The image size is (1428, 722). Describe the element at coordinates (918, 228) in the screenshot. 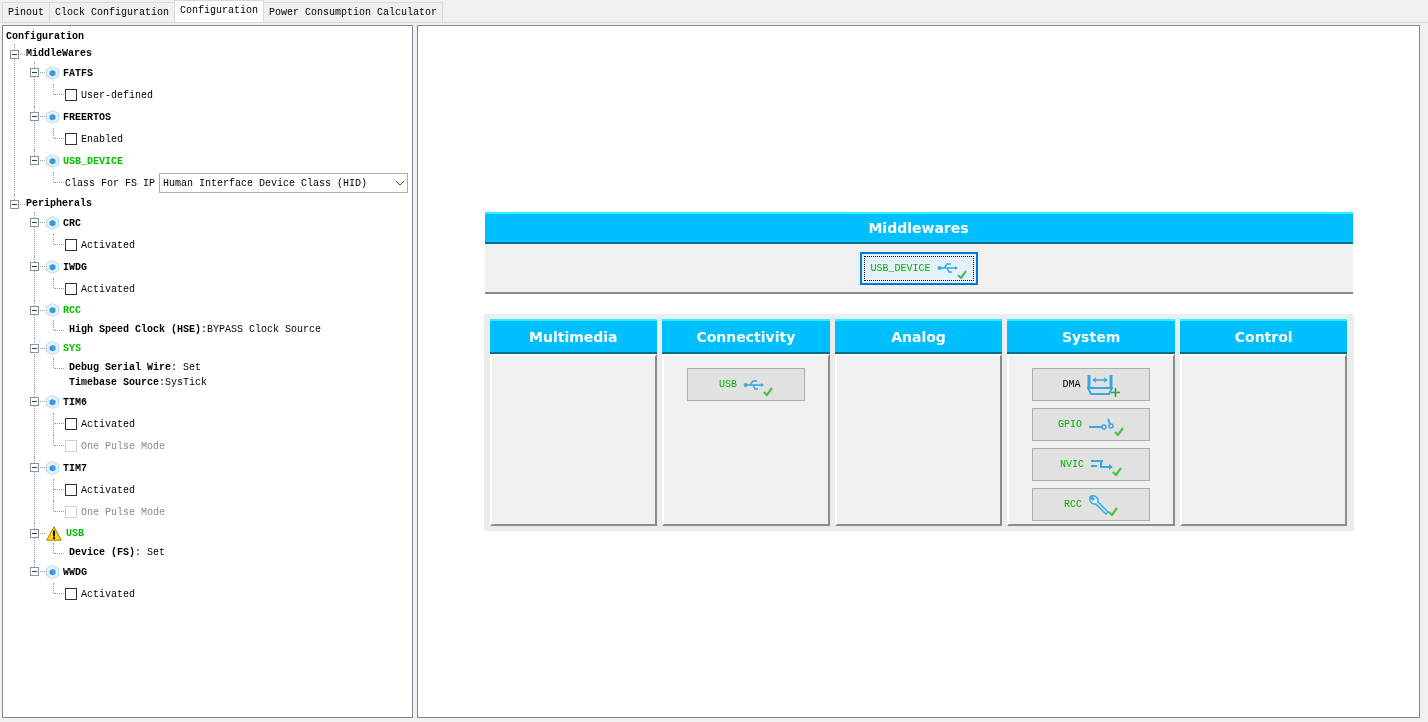

I see `section-header: Middlewares` at that location.